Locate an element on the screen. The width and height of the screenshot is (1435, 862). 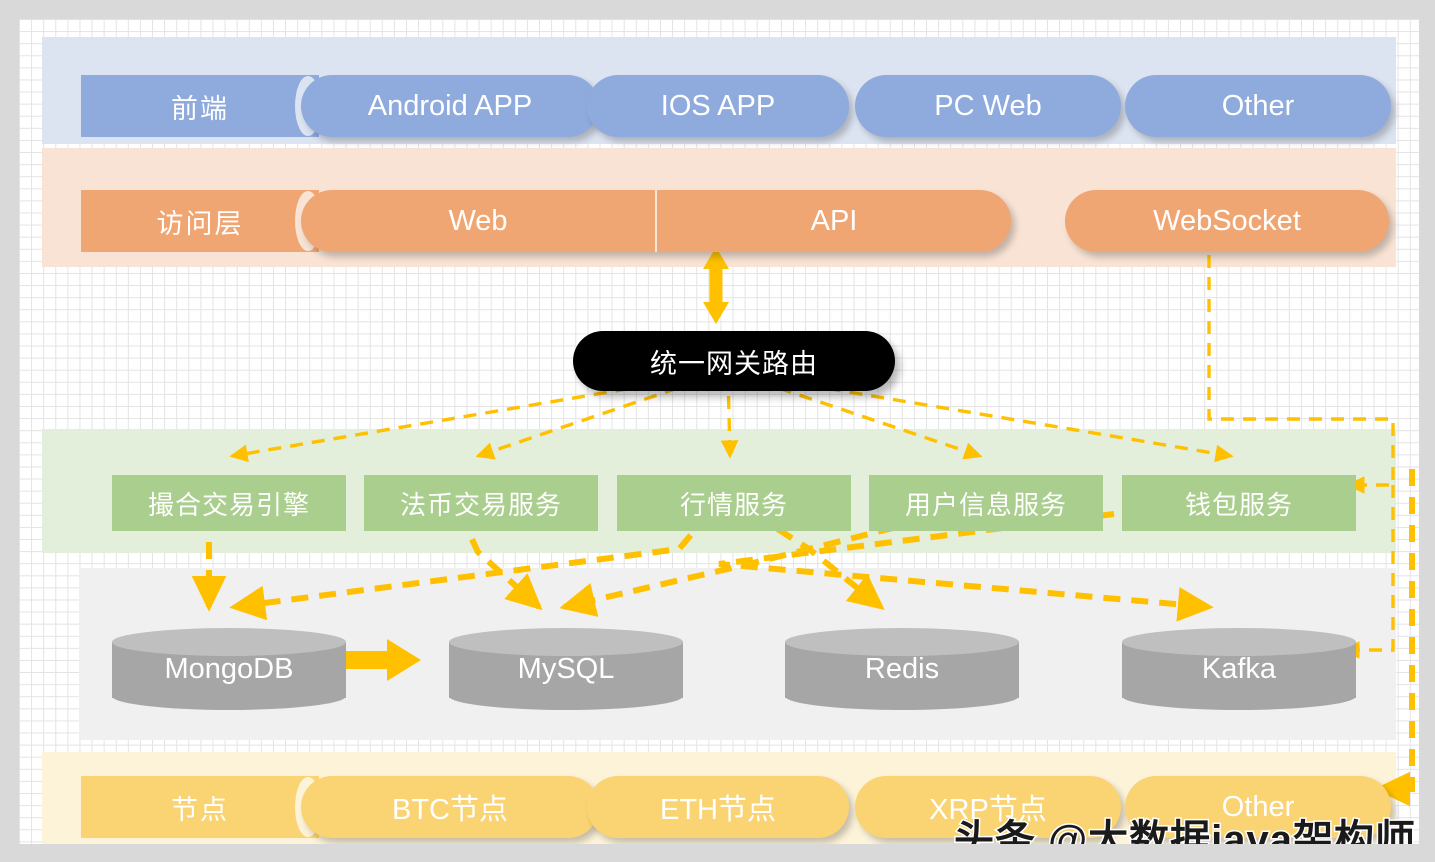
service-label: 用户信息服务 is located at coordinates (985, 504).